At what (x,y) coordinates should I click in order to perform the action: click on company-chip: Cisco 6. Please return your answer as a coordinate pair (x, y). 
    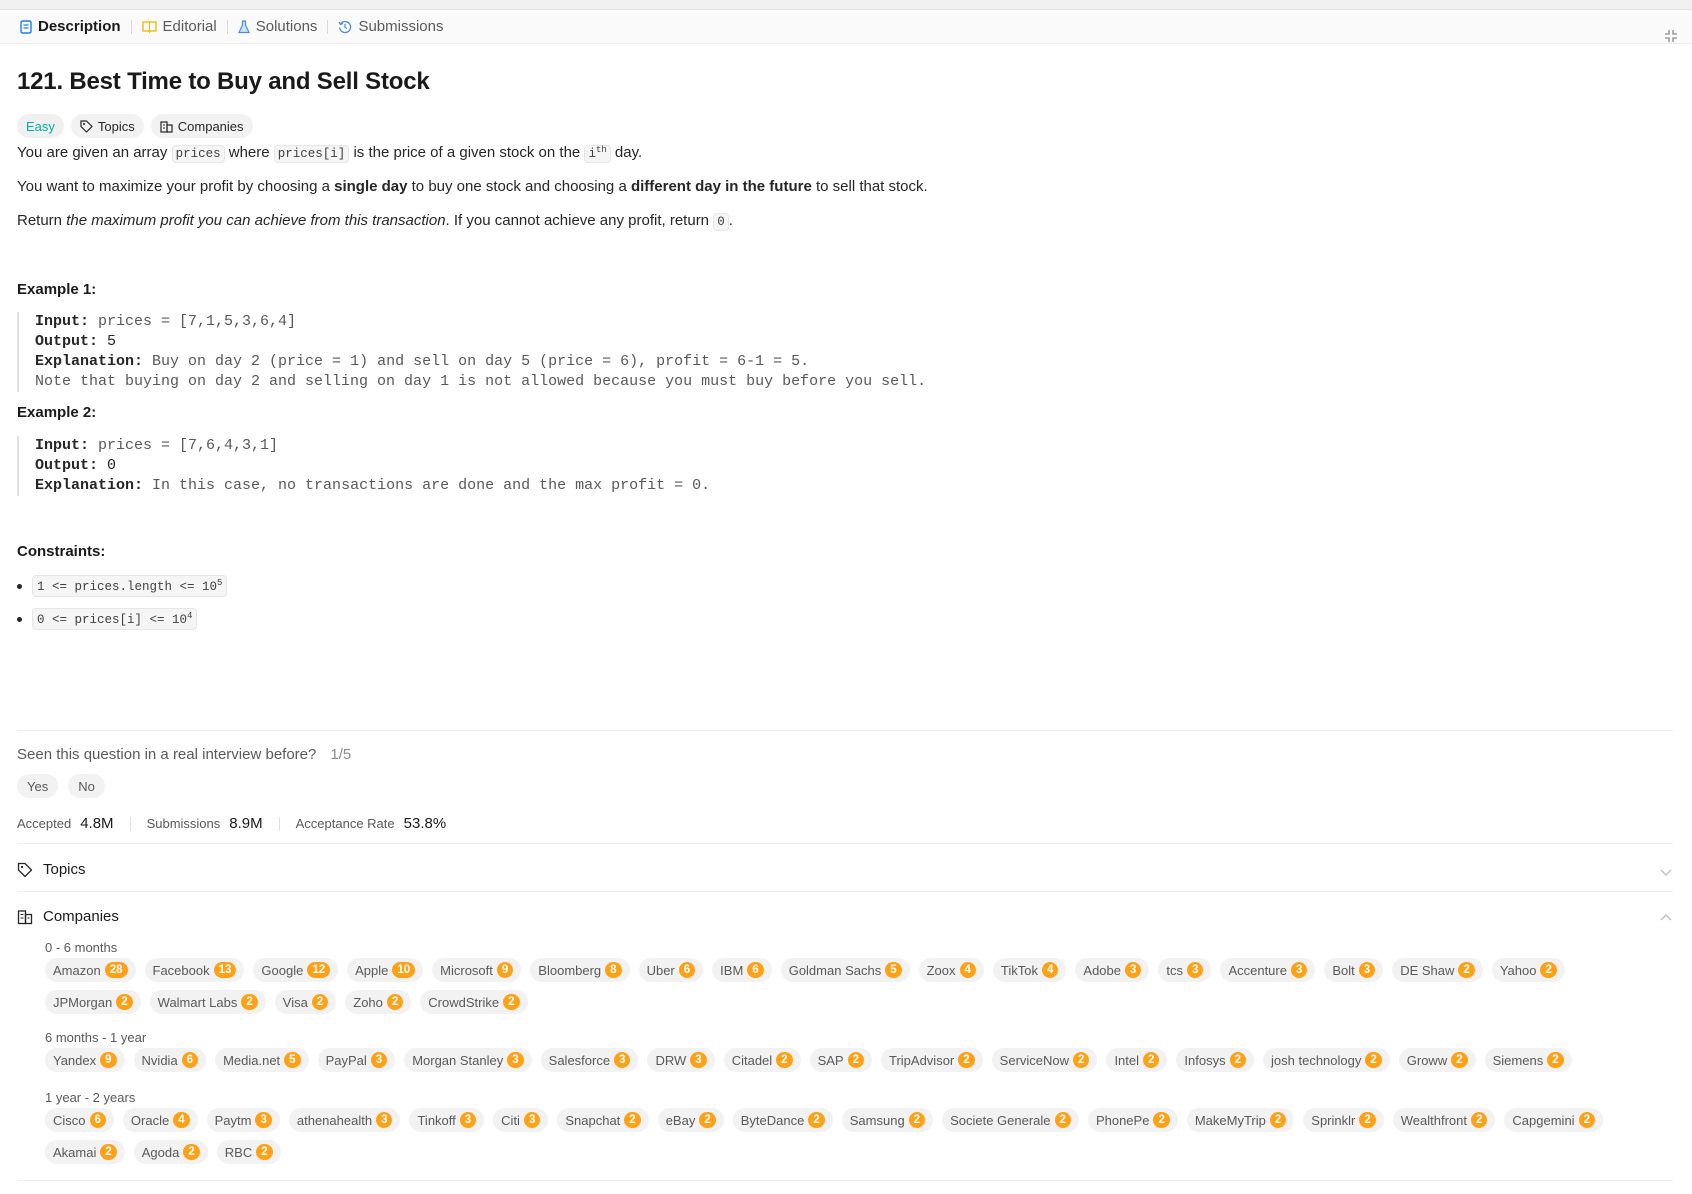
    Looking at the image, I should click on (79, 1120).